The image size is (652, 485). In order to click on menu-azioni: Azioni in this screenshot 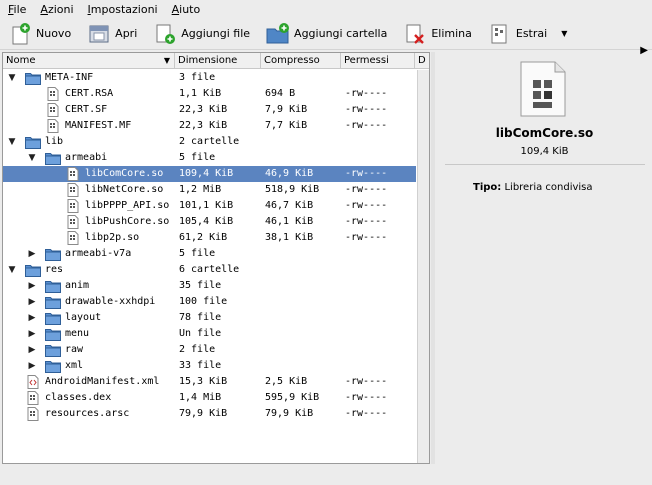, I will do `click(56, 9)`.